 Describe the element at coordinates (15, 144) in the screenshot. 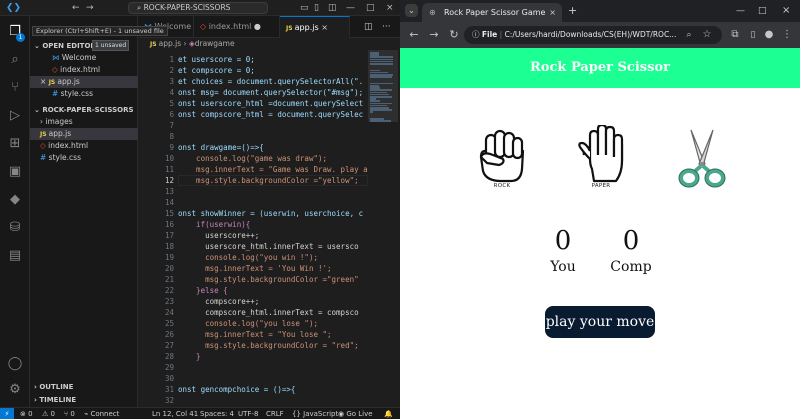

I see `extensions-icon: ⊞` at that location.